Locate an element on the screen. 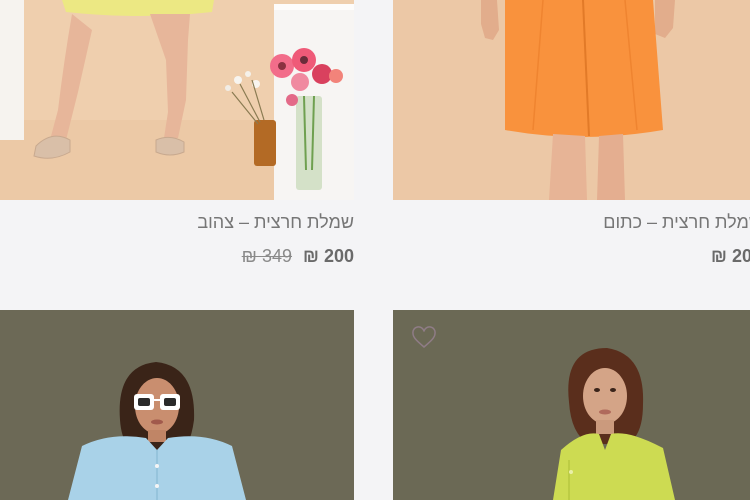 The width and height of the screenshot is (750, 500). heart-icon is located at coordinates (424, 337).